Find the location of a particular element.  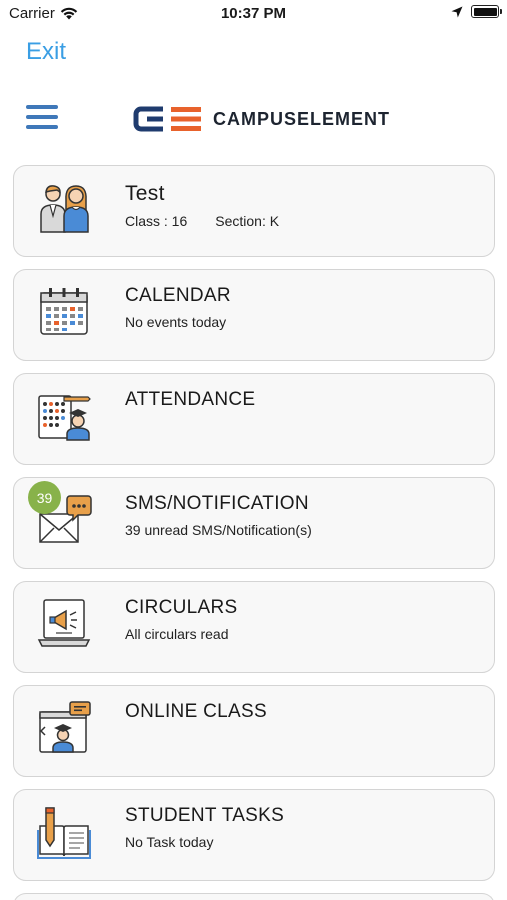

attendance-card: ATTENDANCE is located at coordinates (254, 419).